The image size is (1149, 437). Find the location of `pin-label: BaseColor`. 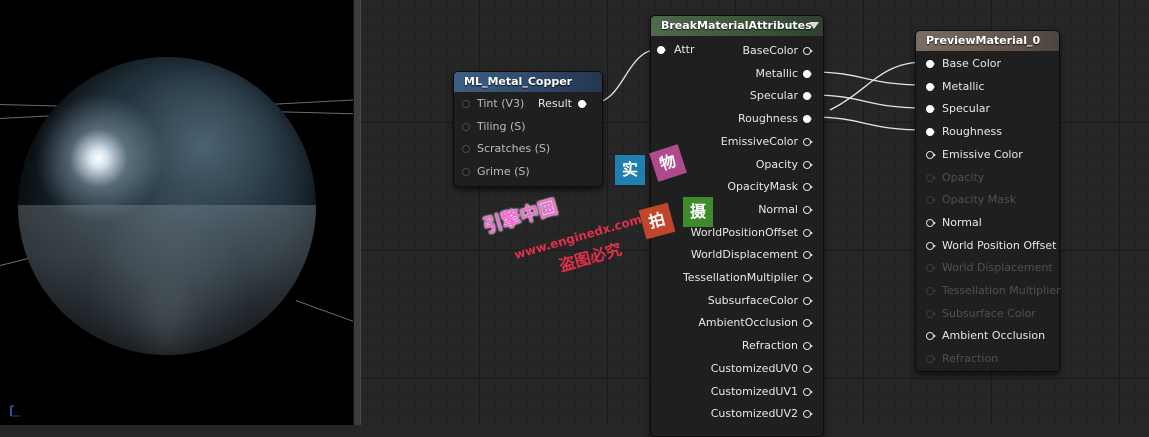

pin-label: BaseColor is located at coordinates (770, 50).